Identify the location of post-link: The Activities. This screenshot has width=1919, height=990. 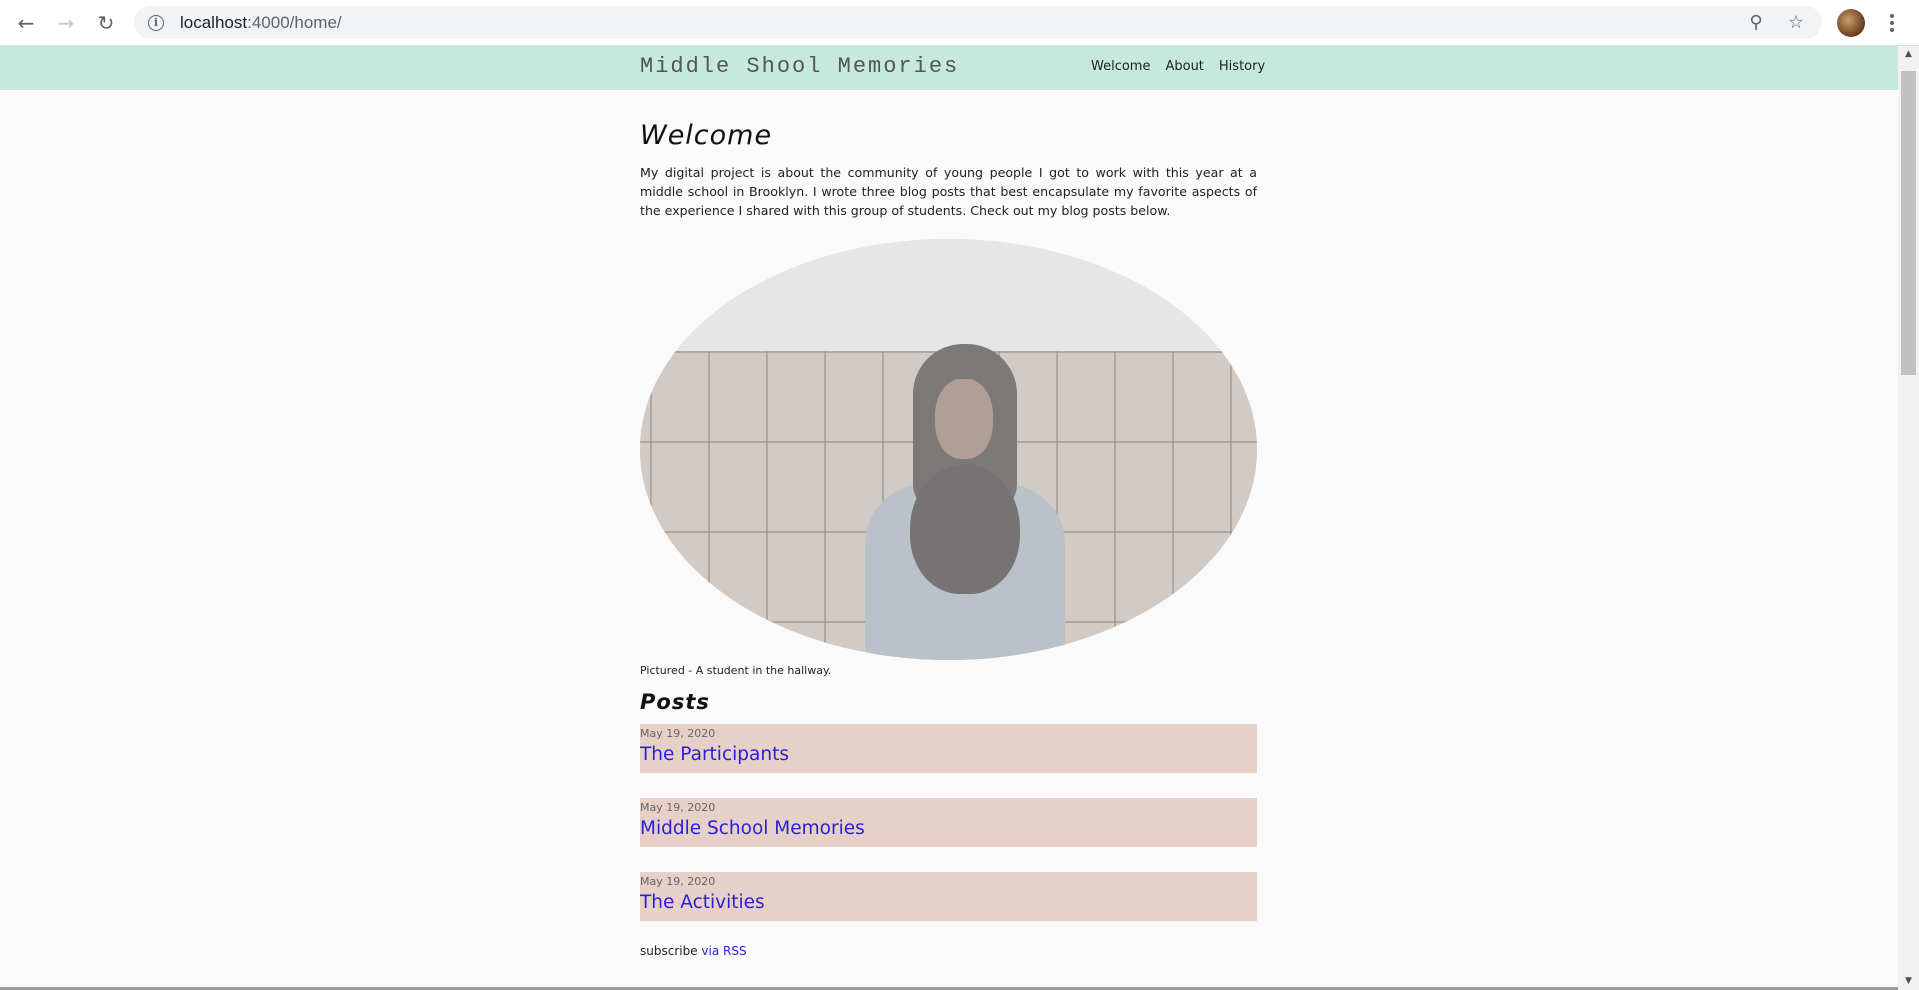
(702, 902).